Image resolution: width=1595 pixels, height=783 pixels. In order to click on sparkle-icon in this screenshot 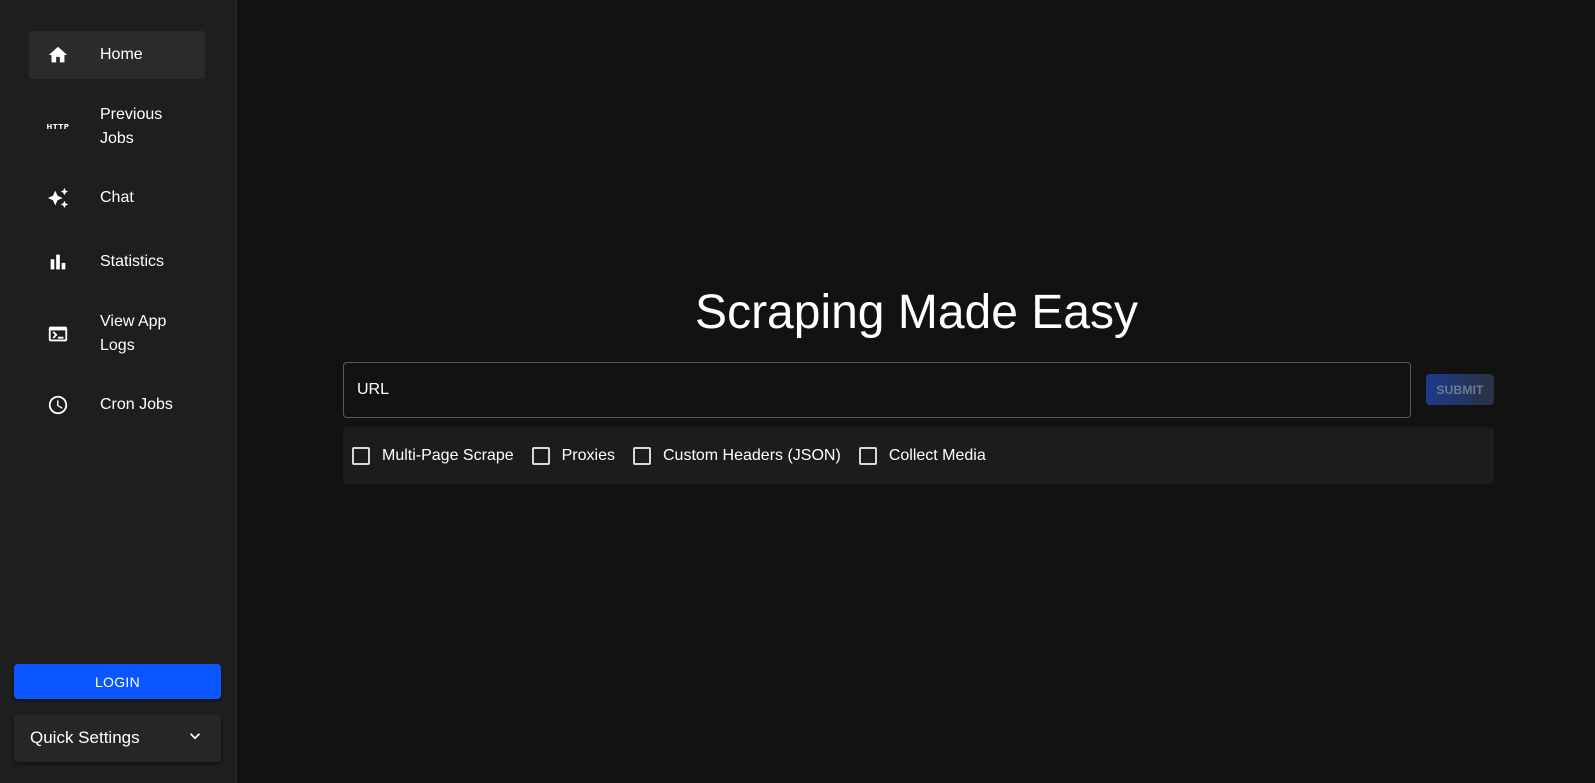, I will do `click(58, 198)`.